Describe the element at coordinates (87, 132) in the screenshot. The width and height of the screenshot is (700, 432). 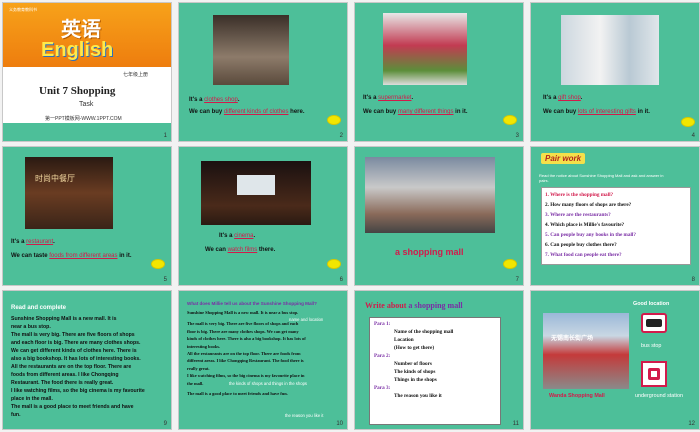
I see `green-footer` at that location.